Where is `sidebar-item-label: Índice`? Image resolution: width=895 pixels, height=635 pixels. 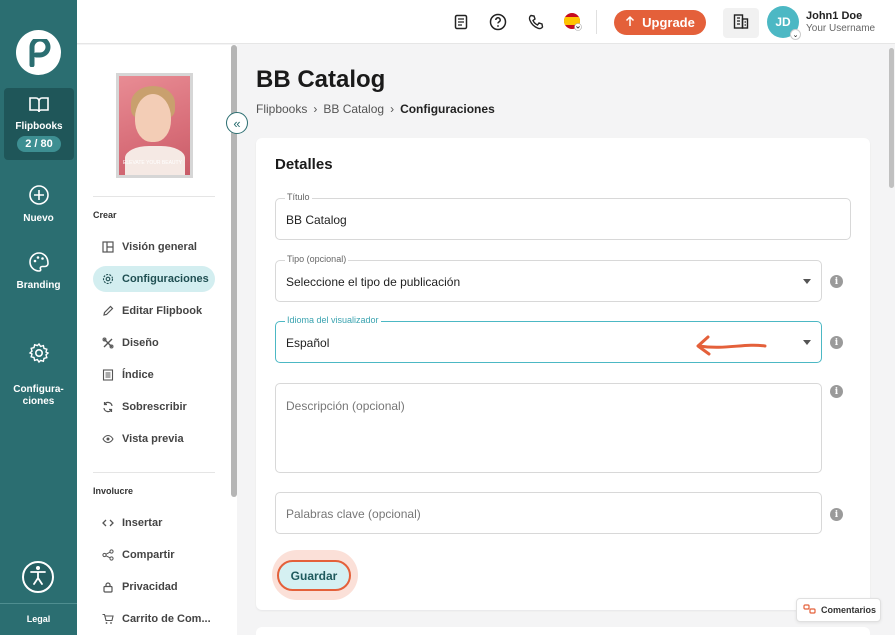
sidebar-item-label: Índice is located at coordinates (138, 375).